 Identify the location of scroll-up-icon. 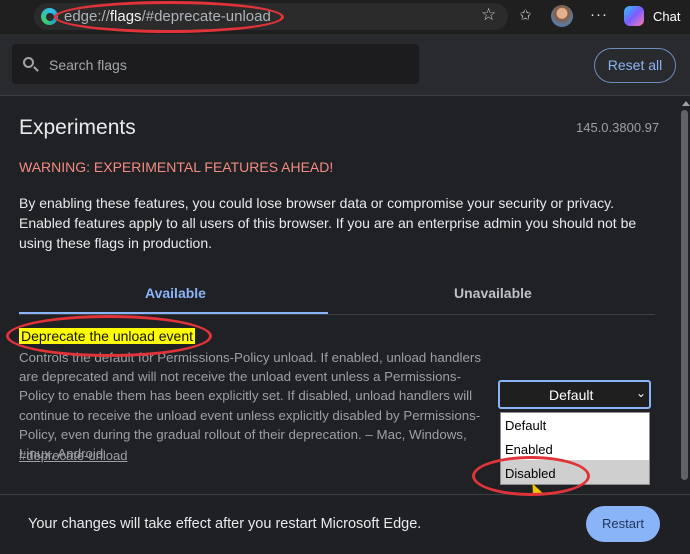
(686, 103).